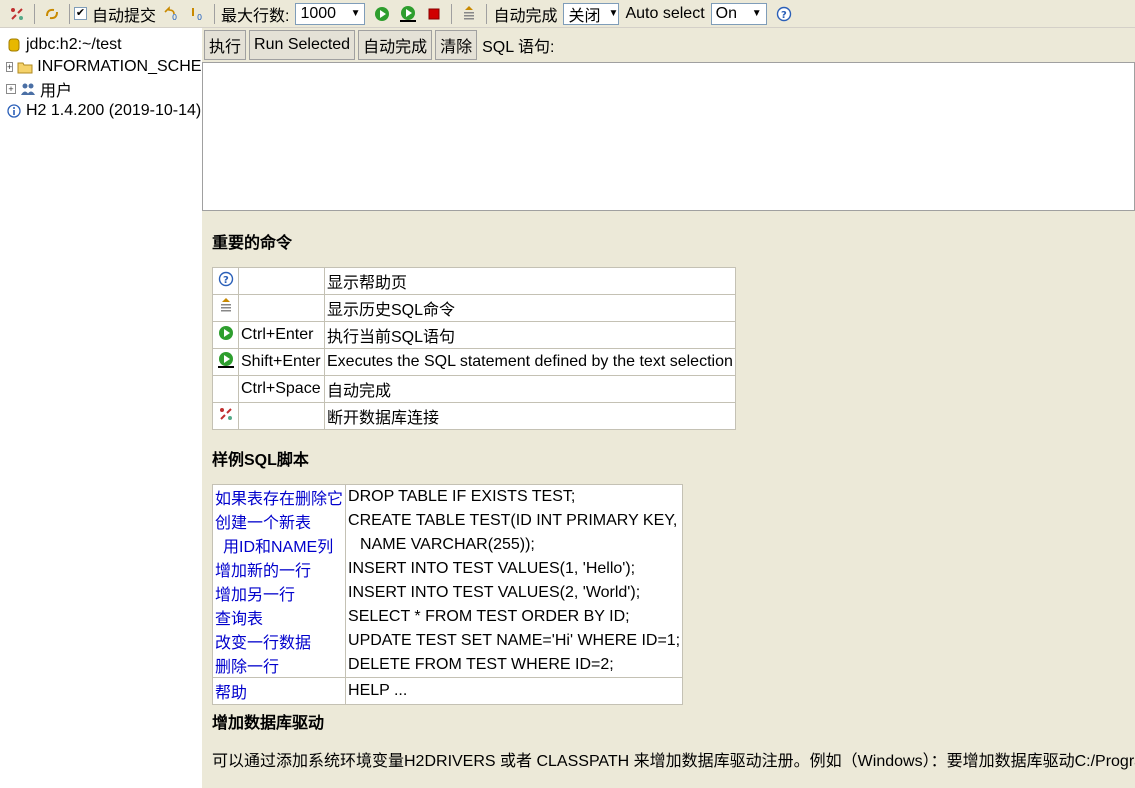 This screenshot has height=788, width=1135. Describe the element at coordinates (80, 13) in the screenshot. I see `auto-commit-checkbox: ✔` at that location.